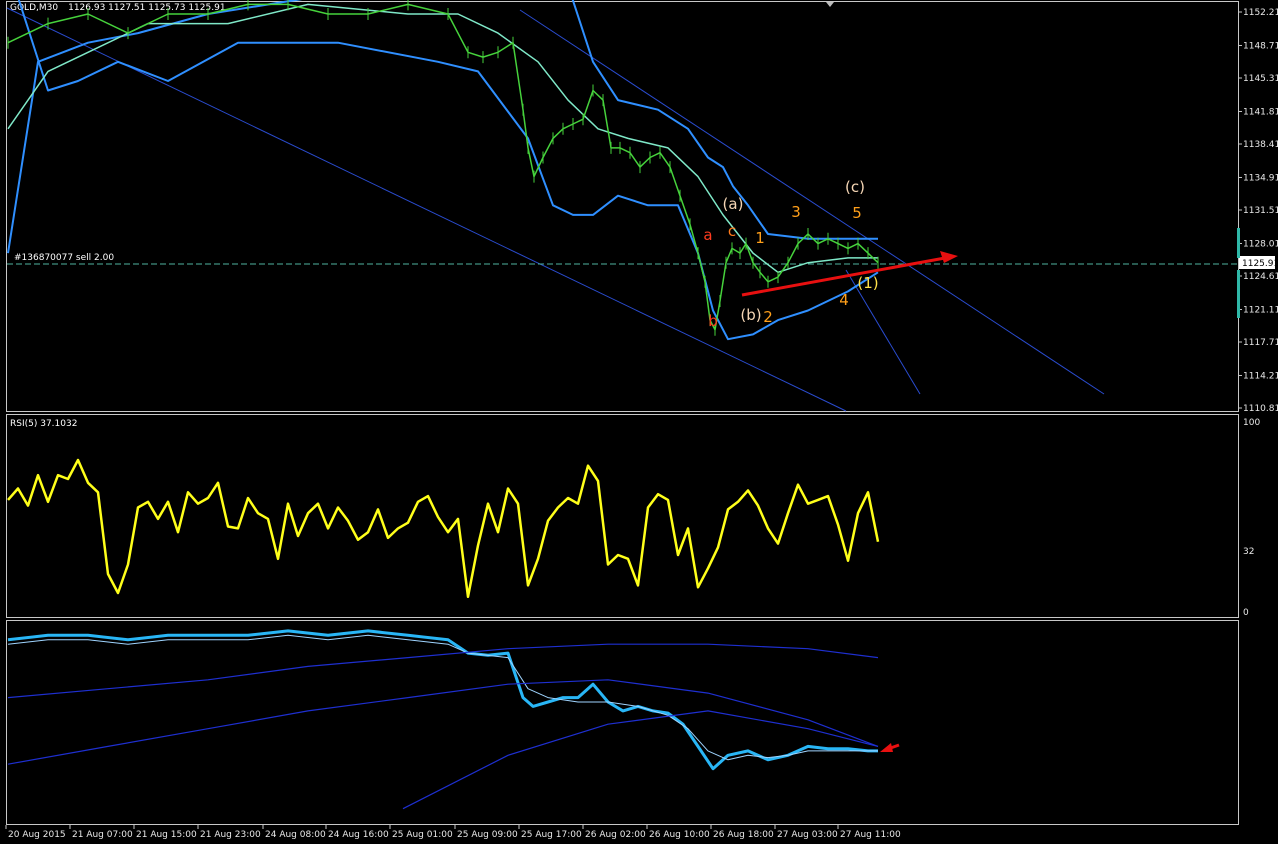 This screenshot has width=1278, height=844. Describe the element at coordinates (640, 760) in the screenshot. I see `indicator-trend-curve` at that location.